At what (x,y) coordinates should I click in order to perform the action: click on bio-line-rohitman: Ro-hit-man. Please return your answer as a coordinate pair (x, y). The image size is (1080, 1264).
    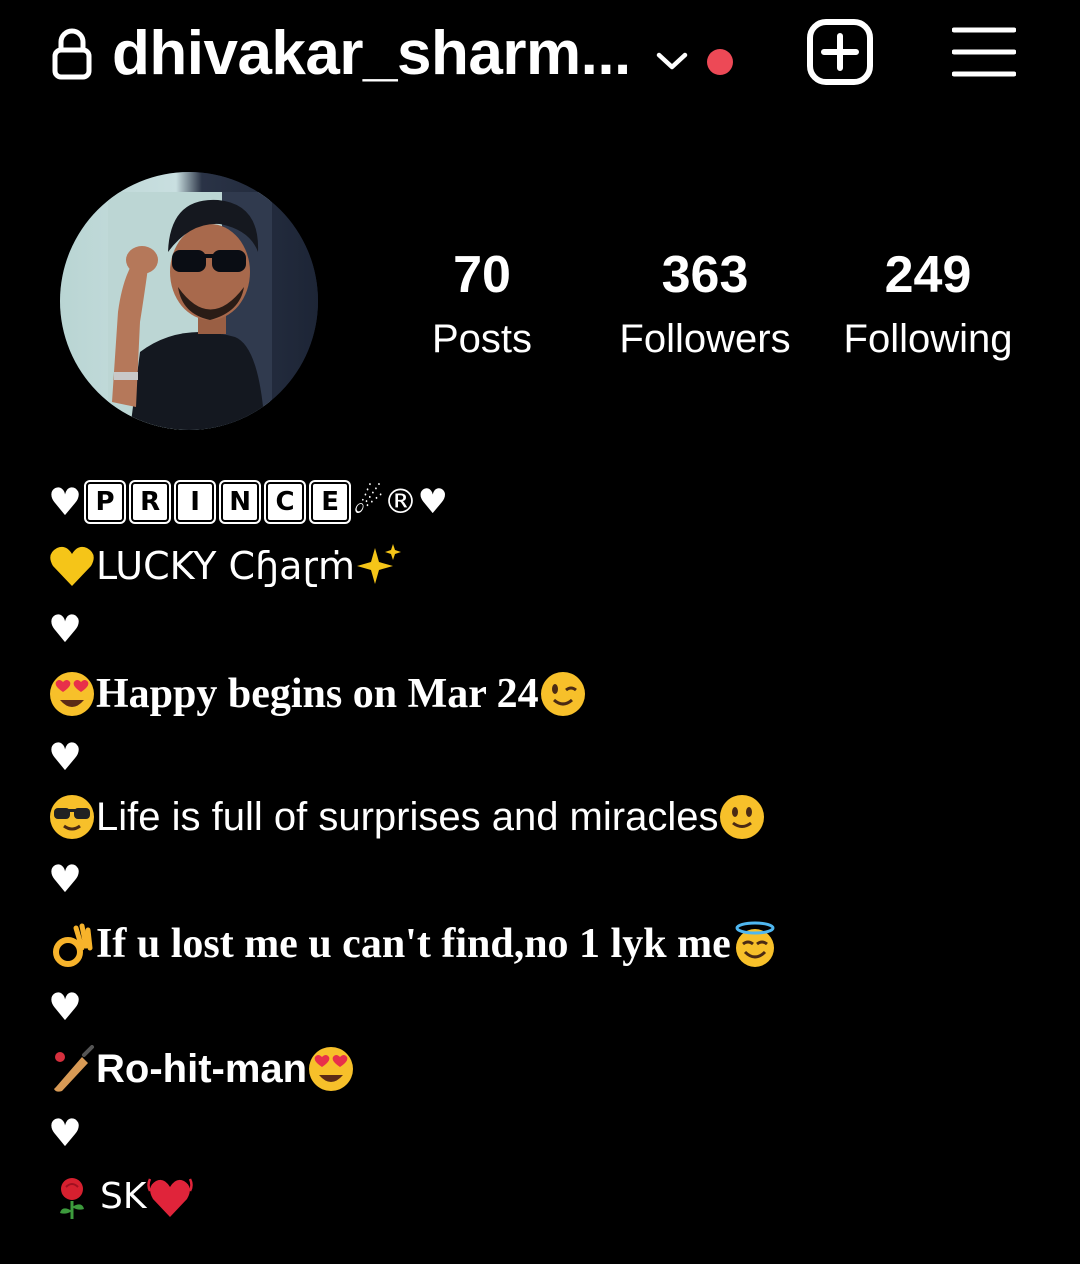
    Looking at the image, I should click on (548, 1069).